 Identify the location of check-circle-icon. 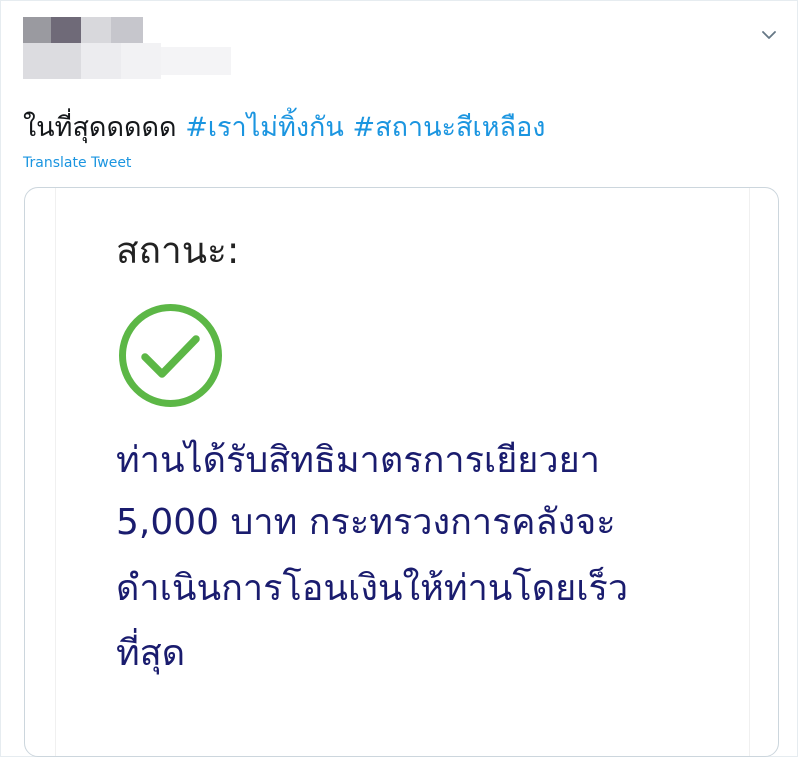
(170, 355).